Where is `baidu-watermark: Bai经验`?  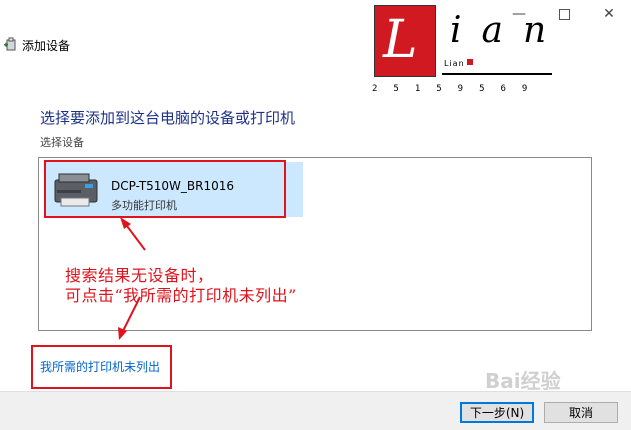
baidu-watermark: Bai经验 is located at coordinates (523, 381).